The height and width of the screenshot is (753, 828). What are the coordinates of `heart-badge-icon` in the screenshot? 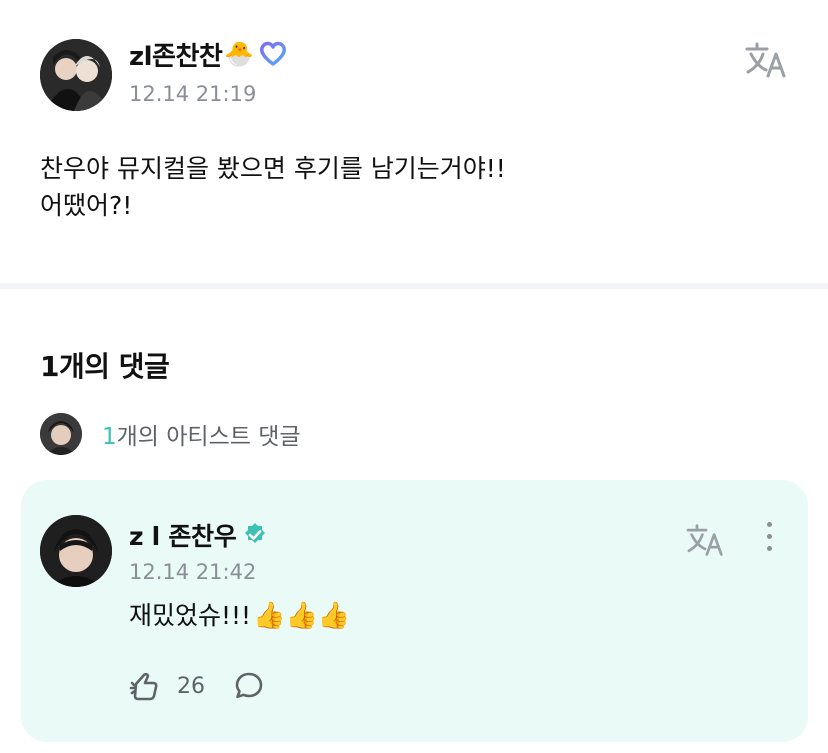 It's located at (273, 54).